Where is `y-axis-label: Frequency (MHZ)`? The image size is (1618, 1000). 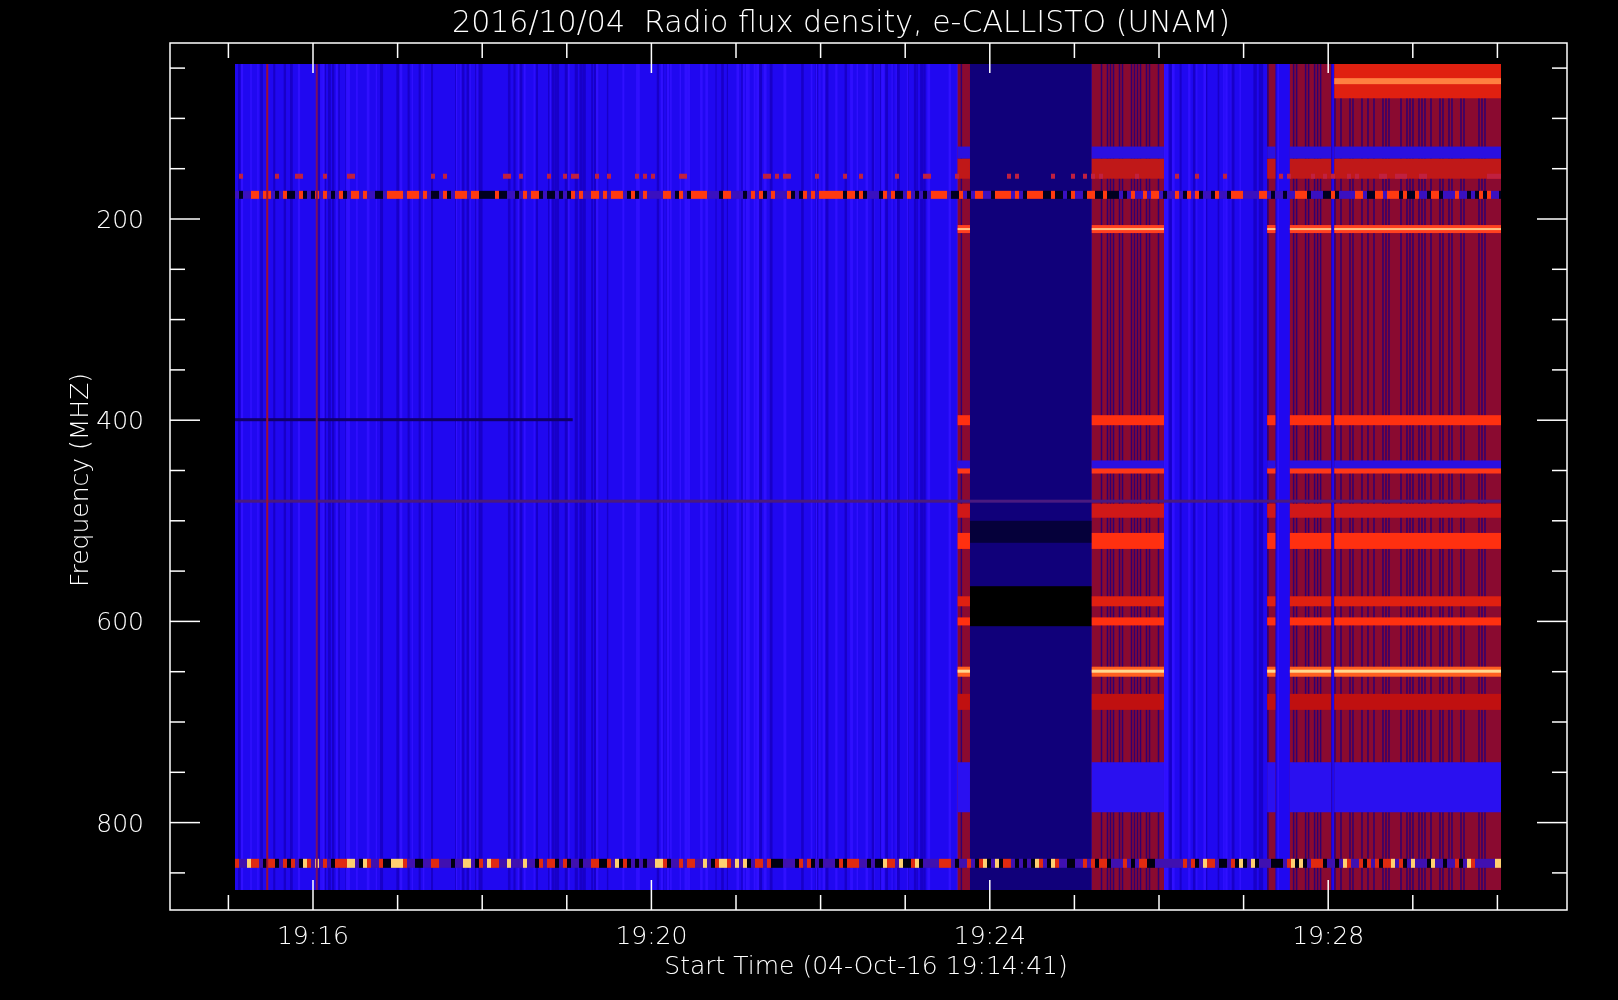
y-axis-label: Frequency (MHZ) is located at coordinates (79, 480).